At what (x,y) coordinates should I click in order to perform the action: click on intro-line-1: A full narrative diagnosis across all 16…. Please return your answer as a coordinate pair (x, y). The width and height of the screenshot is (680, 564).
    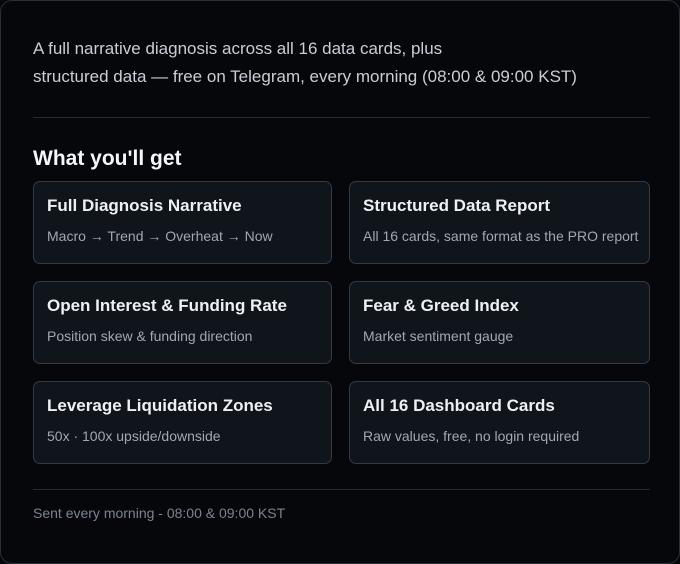
    Looking at the image, I should click on (238, 48).